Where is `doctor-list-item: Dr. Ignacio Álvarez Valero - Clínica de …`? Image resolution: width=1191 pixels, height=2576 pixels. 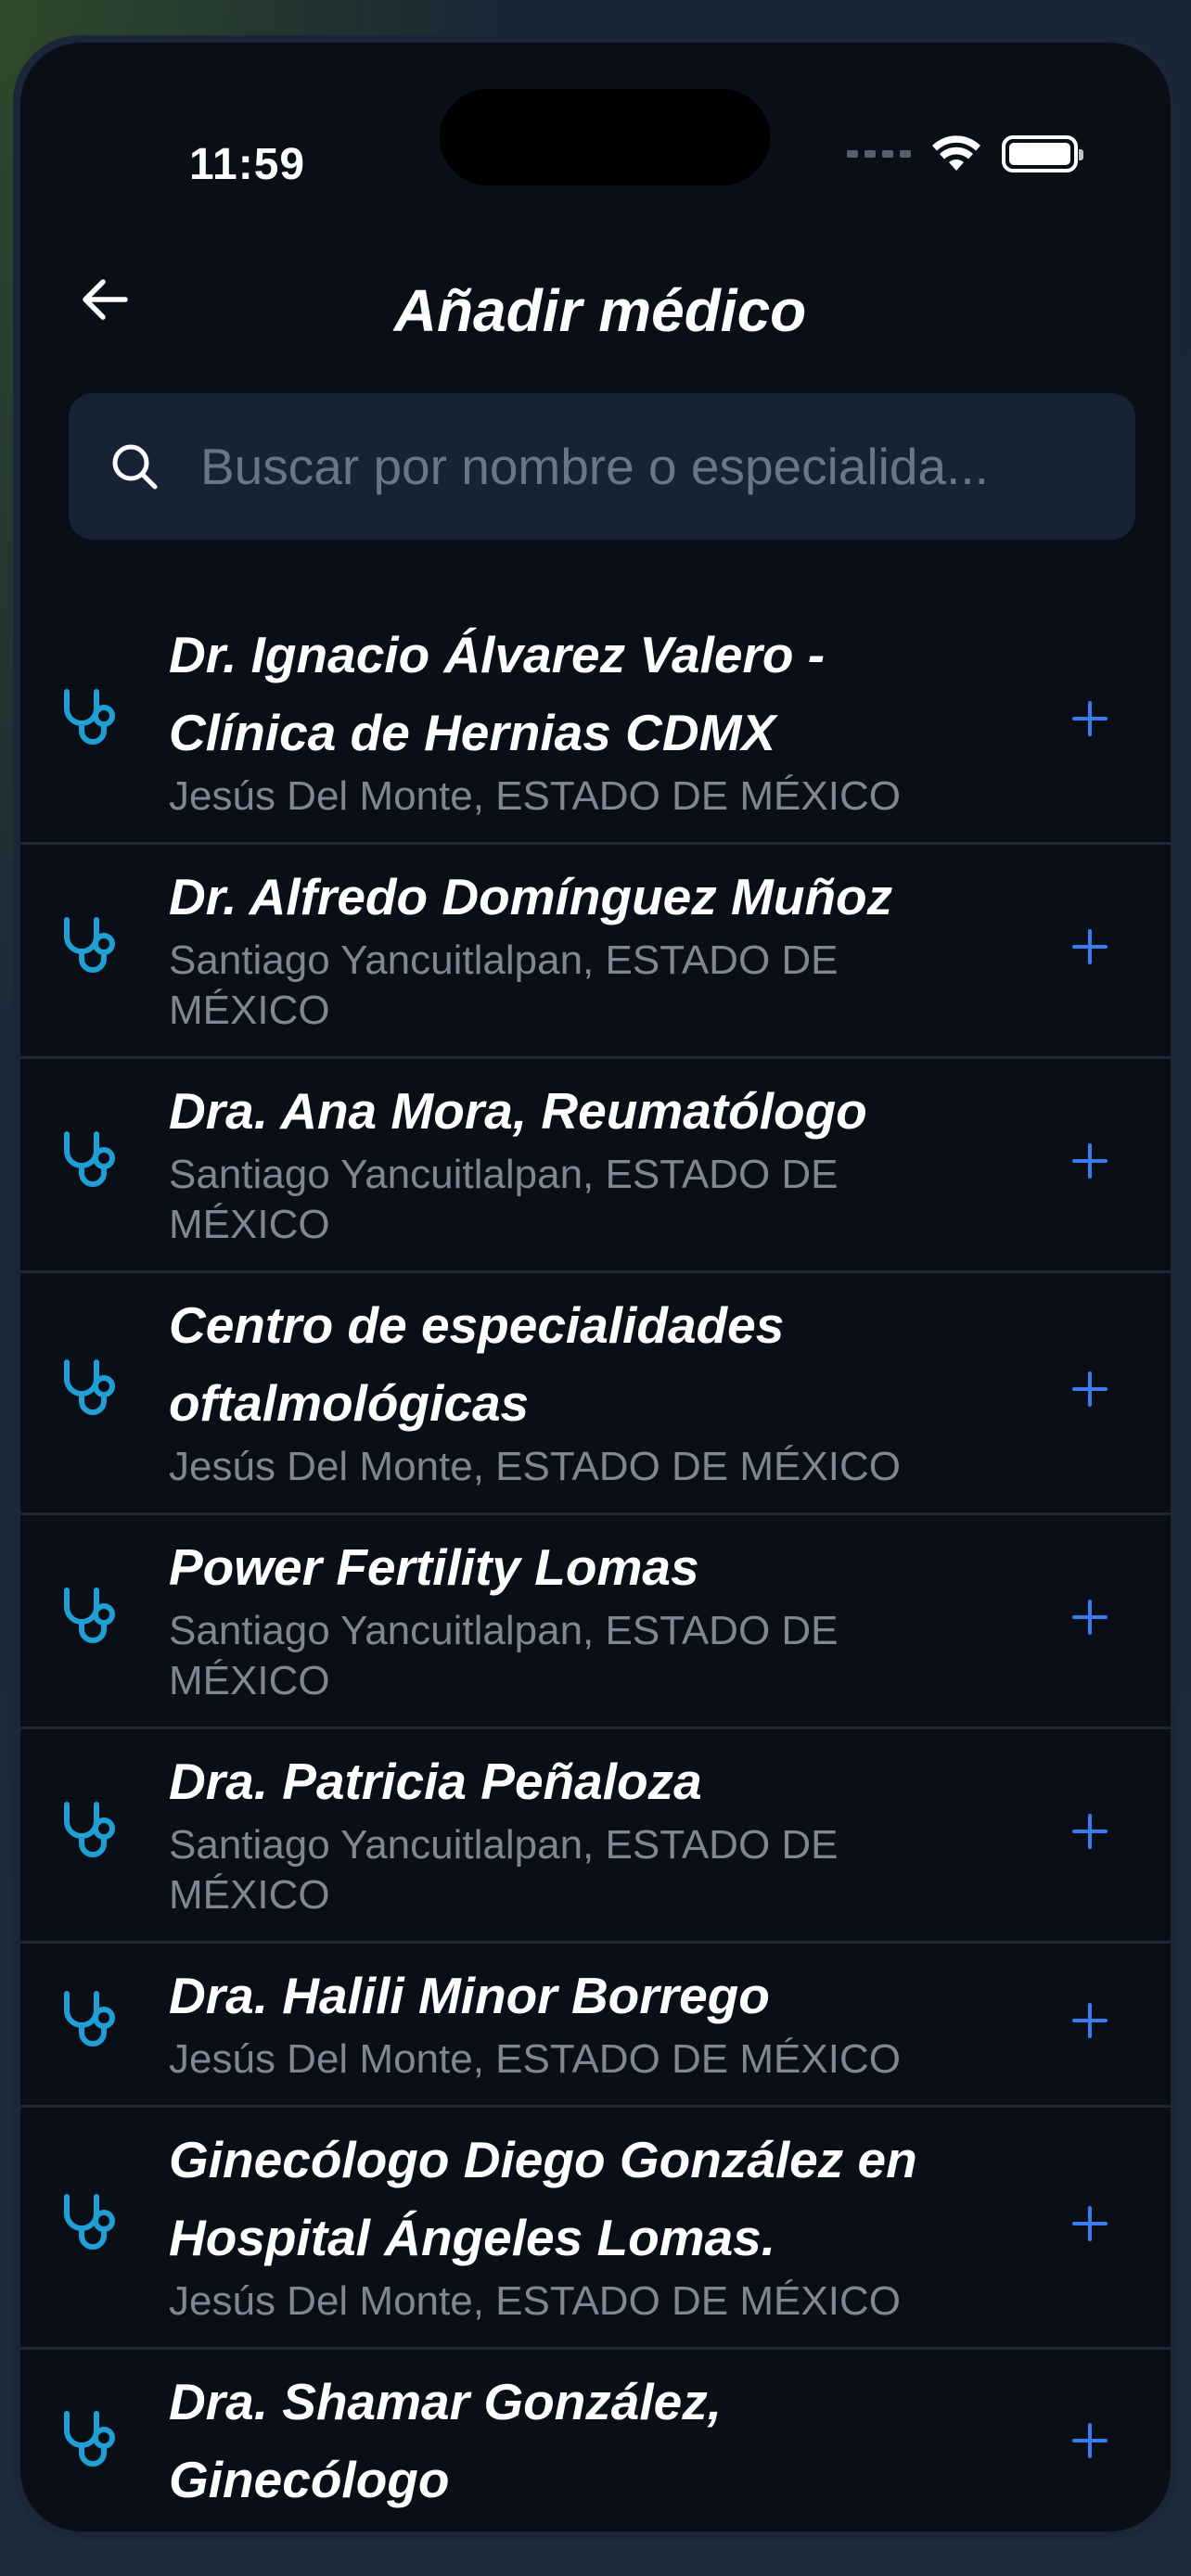 doctor-list-item: Dr. Ignacio Álvarez Valero - Clínica de … is located at coordinates (595, 724).